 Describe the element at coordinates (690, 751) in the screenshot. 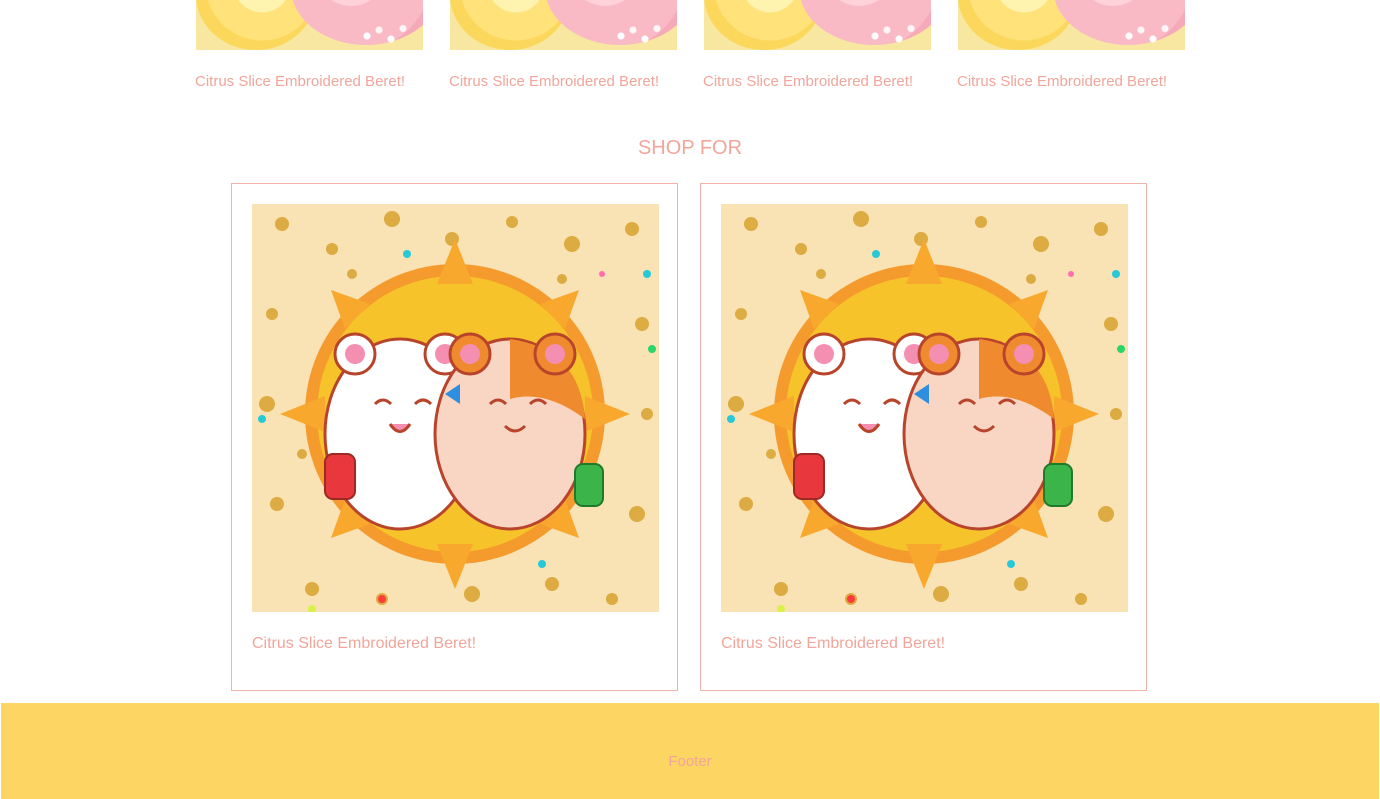

I see `footer: Footer` at that location.